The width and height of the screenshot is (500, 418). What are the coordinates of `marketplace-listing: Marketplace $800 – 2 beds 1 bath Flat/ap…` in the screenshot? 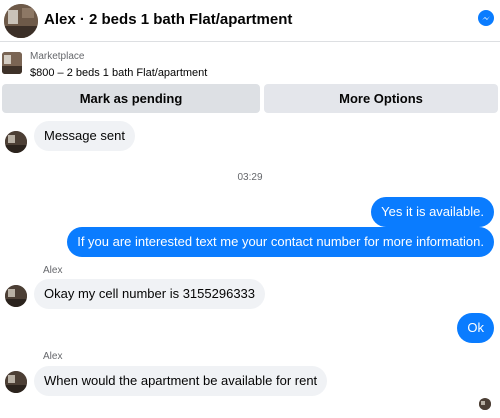 It's located at (250, 65).